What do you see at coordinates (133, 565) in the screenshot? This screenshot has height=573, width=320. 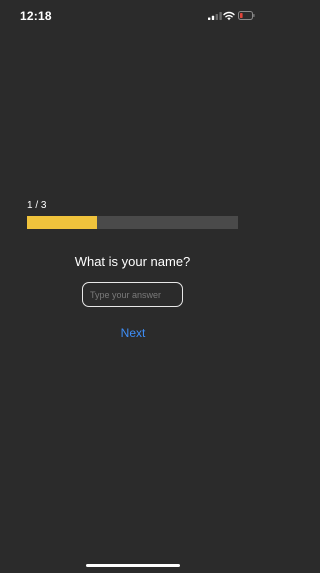 I see `home-indicator` at bounding box center [133, 565].